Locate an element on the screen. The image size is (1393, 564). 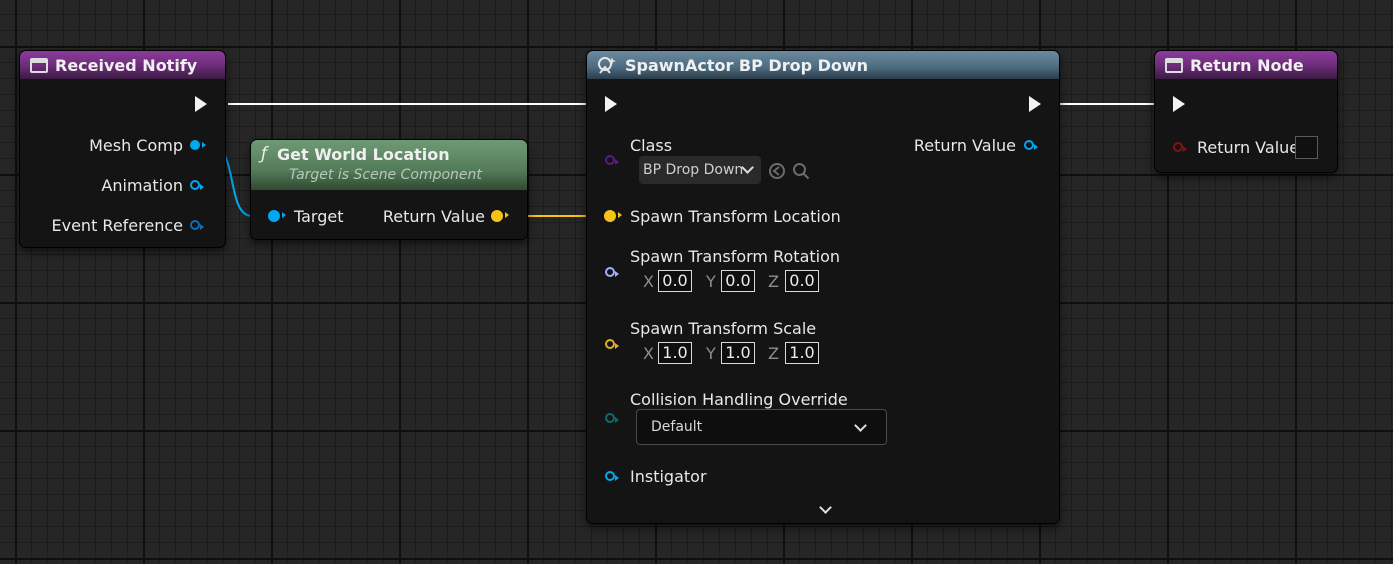
pin-label-animation: Animation is located at coordinates (142, 185).